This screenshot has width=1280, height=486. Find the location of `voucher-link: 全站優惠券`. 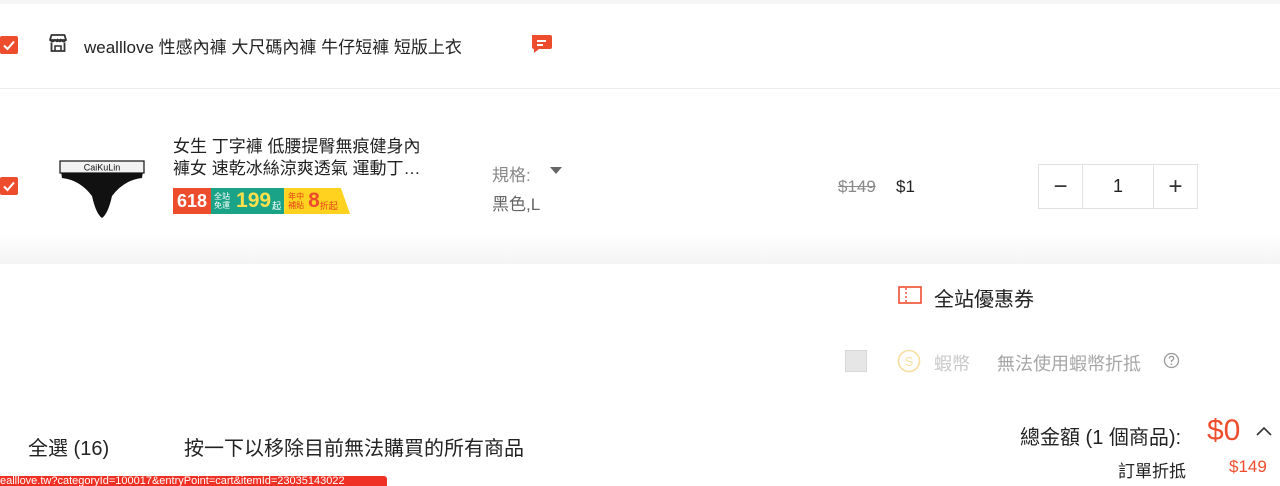

voucher-link: 全站優惠券 is located at coordinates (984, 297).